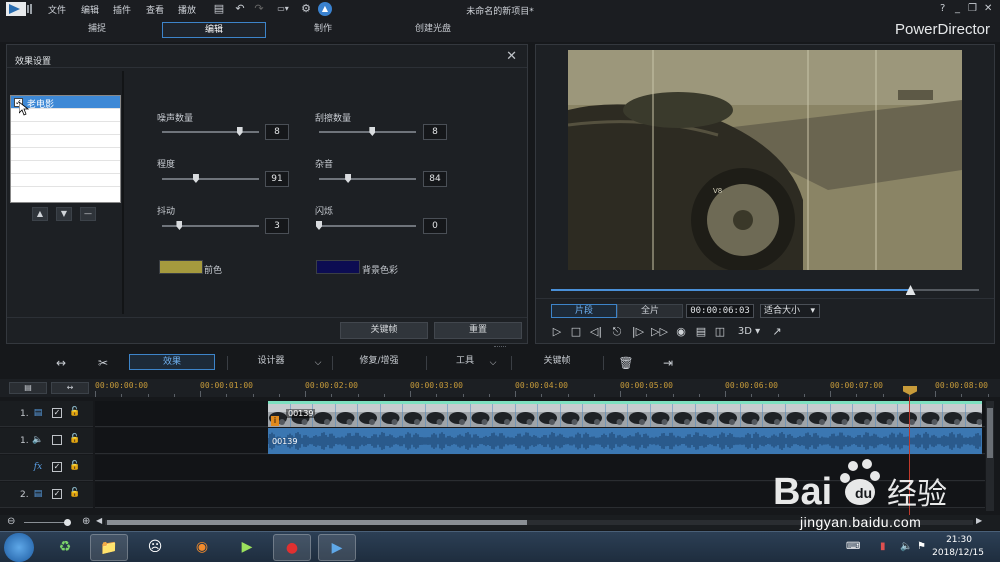  I want to click on param-grain-thumb, so click(348, 178).